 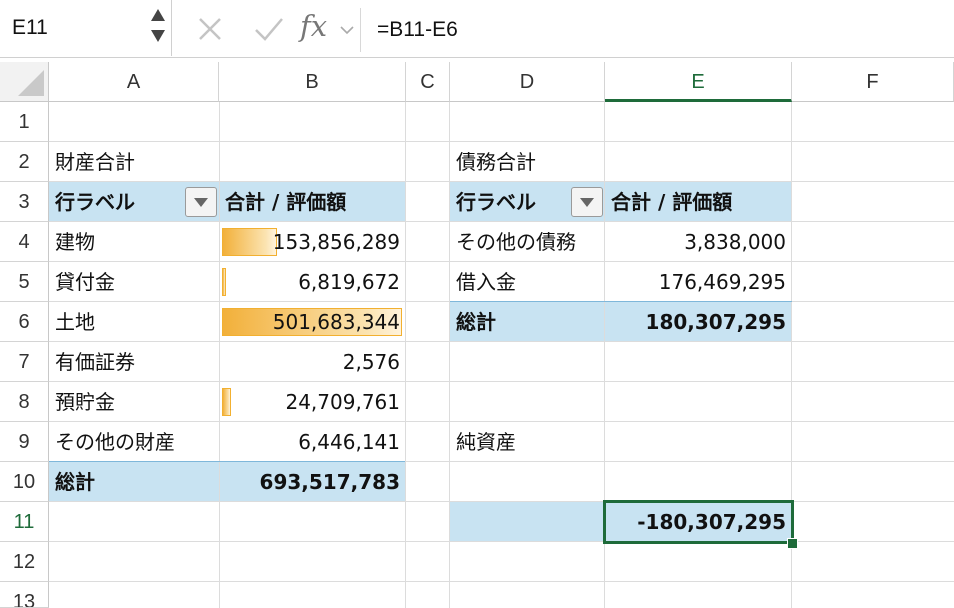 I want to click on formula-text: =B11-E6, so click(x=417, y=29).